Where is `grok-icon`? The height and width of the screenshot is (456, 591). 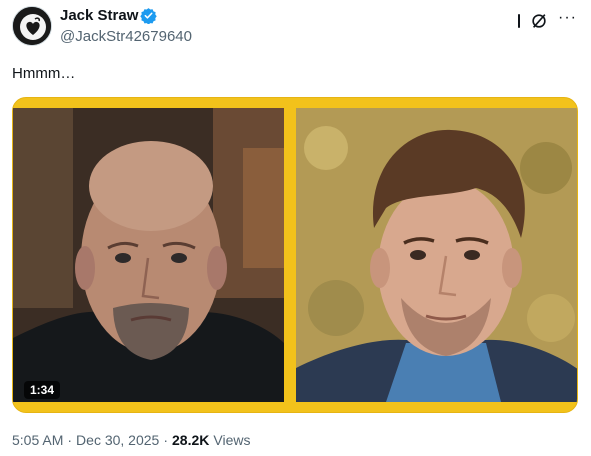 grok-icon is located at coordinates (539, 21).